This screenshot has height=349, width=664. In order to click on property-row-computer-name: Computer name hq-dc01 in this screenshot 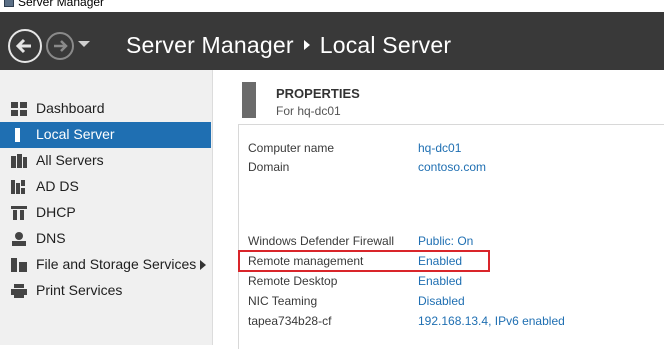, I will do `click(456, 150)`.